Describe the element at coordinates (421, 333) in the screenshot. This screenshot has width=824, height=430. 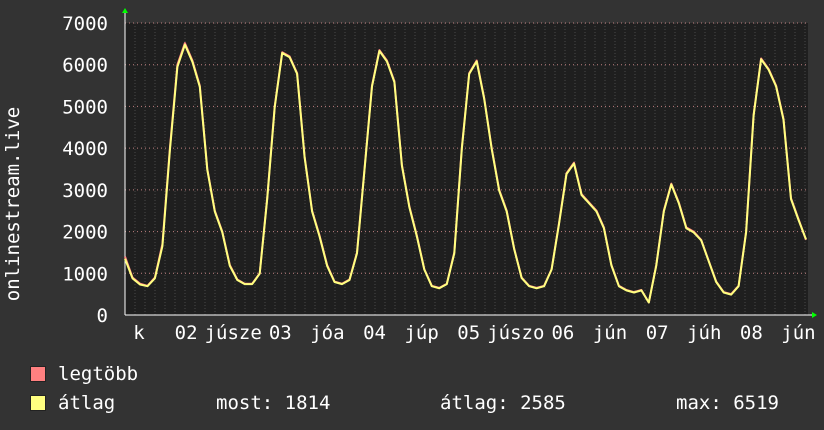
I see `x-tick-label: júp` at that location.